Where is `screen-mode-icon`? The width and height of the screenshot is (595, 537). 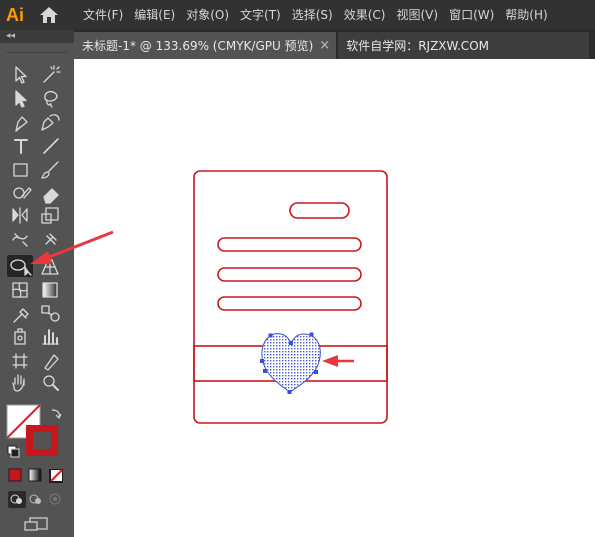 screen-mode-icon is located at coordinates (36, 524).